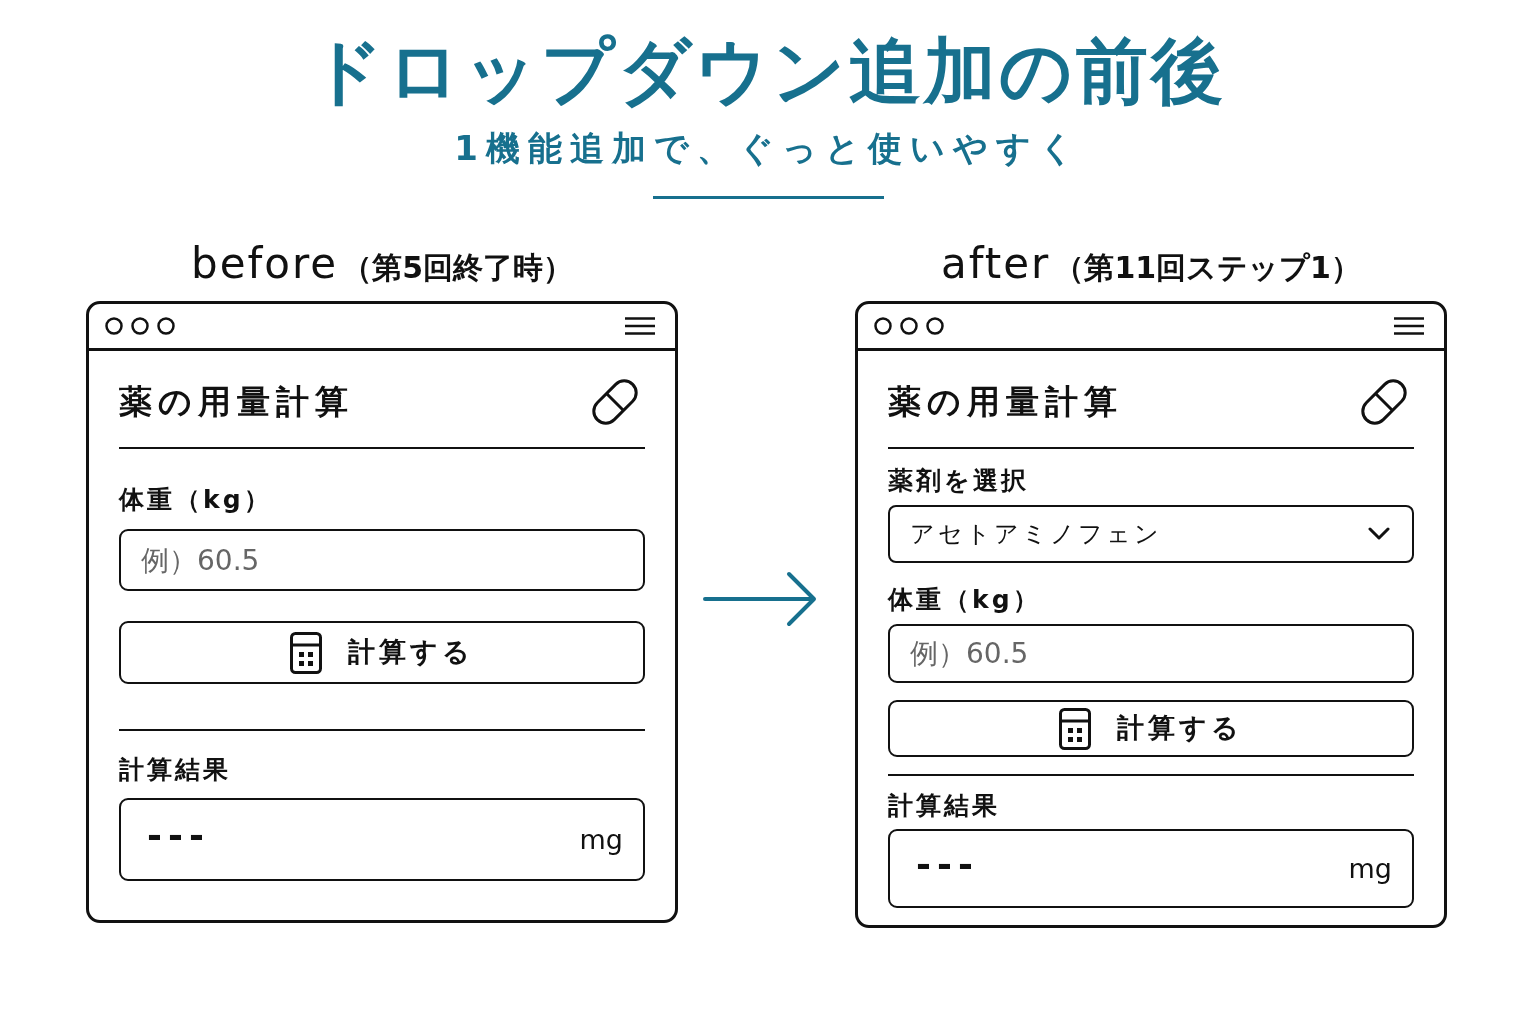  I want to click on page-title: ドロップダウン追加の前後, so click(768, 71).